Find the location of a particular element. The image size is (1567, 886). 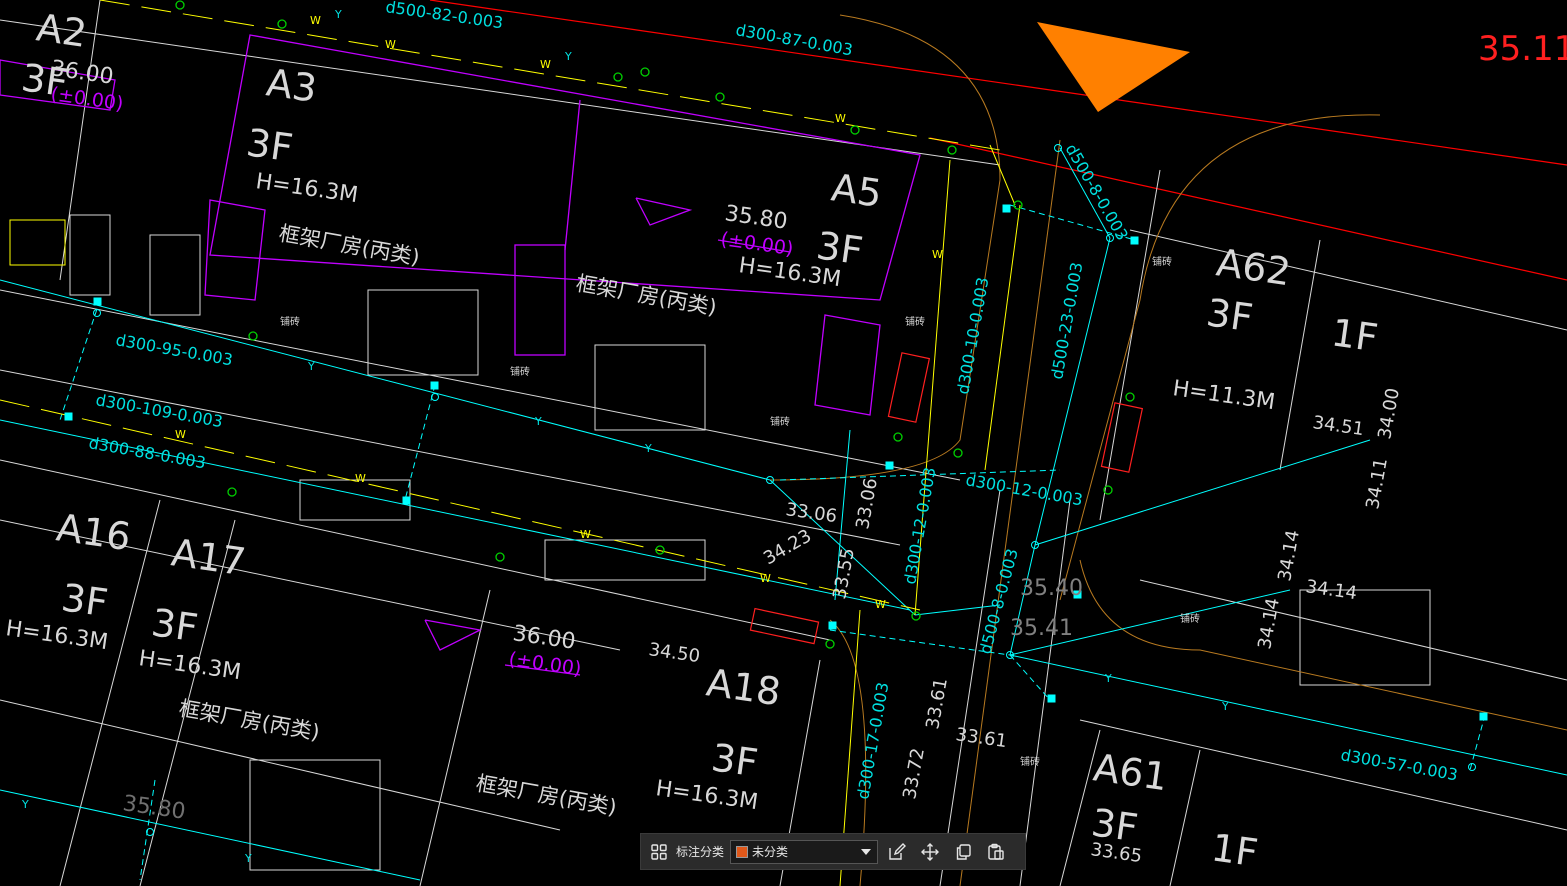

elevation-label: 34.00 is located at coordinates (1389, 413).